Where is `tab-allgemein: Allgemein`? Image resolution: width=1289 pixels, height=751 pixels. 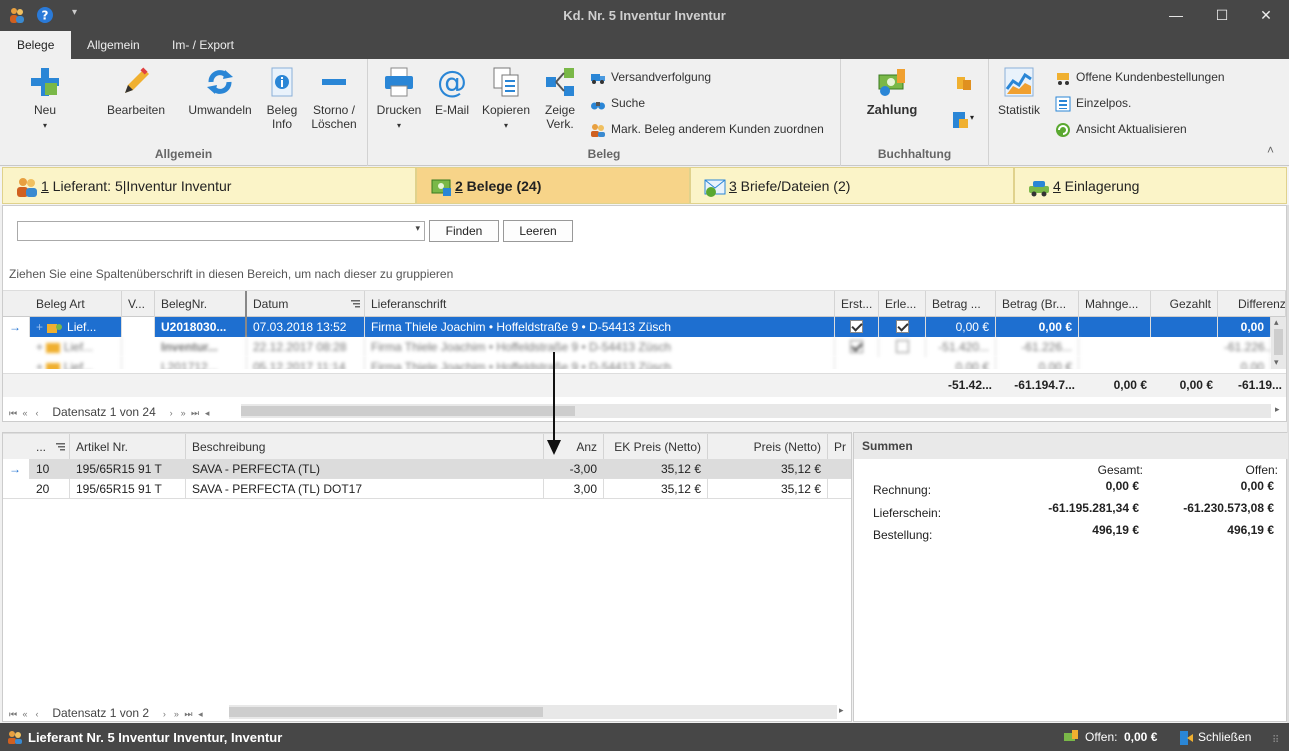 tab-allgemein: Allgemein is located at coordinates (113, 45).